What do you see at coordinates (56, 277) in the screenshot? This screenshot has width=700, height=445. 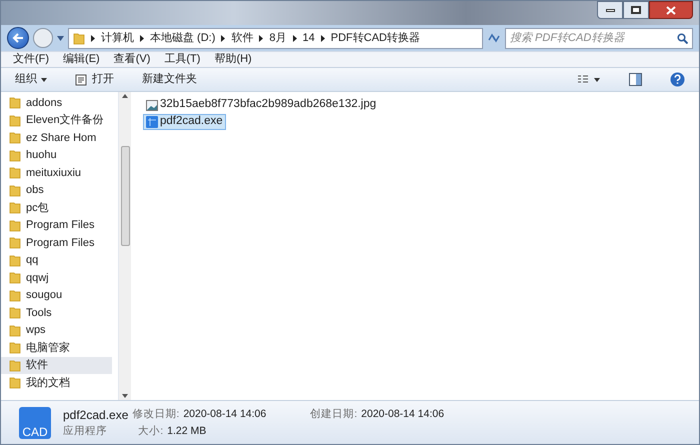 I see `sidebar-item: qqwj` at bounding box center [56, 277].